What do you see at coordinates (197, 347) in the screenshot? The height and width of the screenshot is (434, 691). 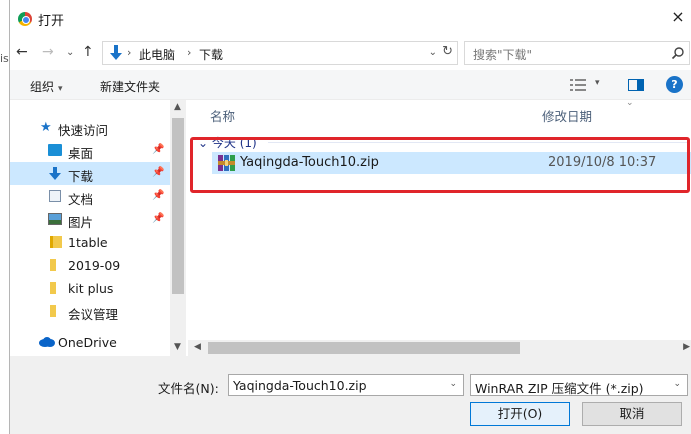 I see `scroll-left-icon: ◀` at bounding box center [197, 347].